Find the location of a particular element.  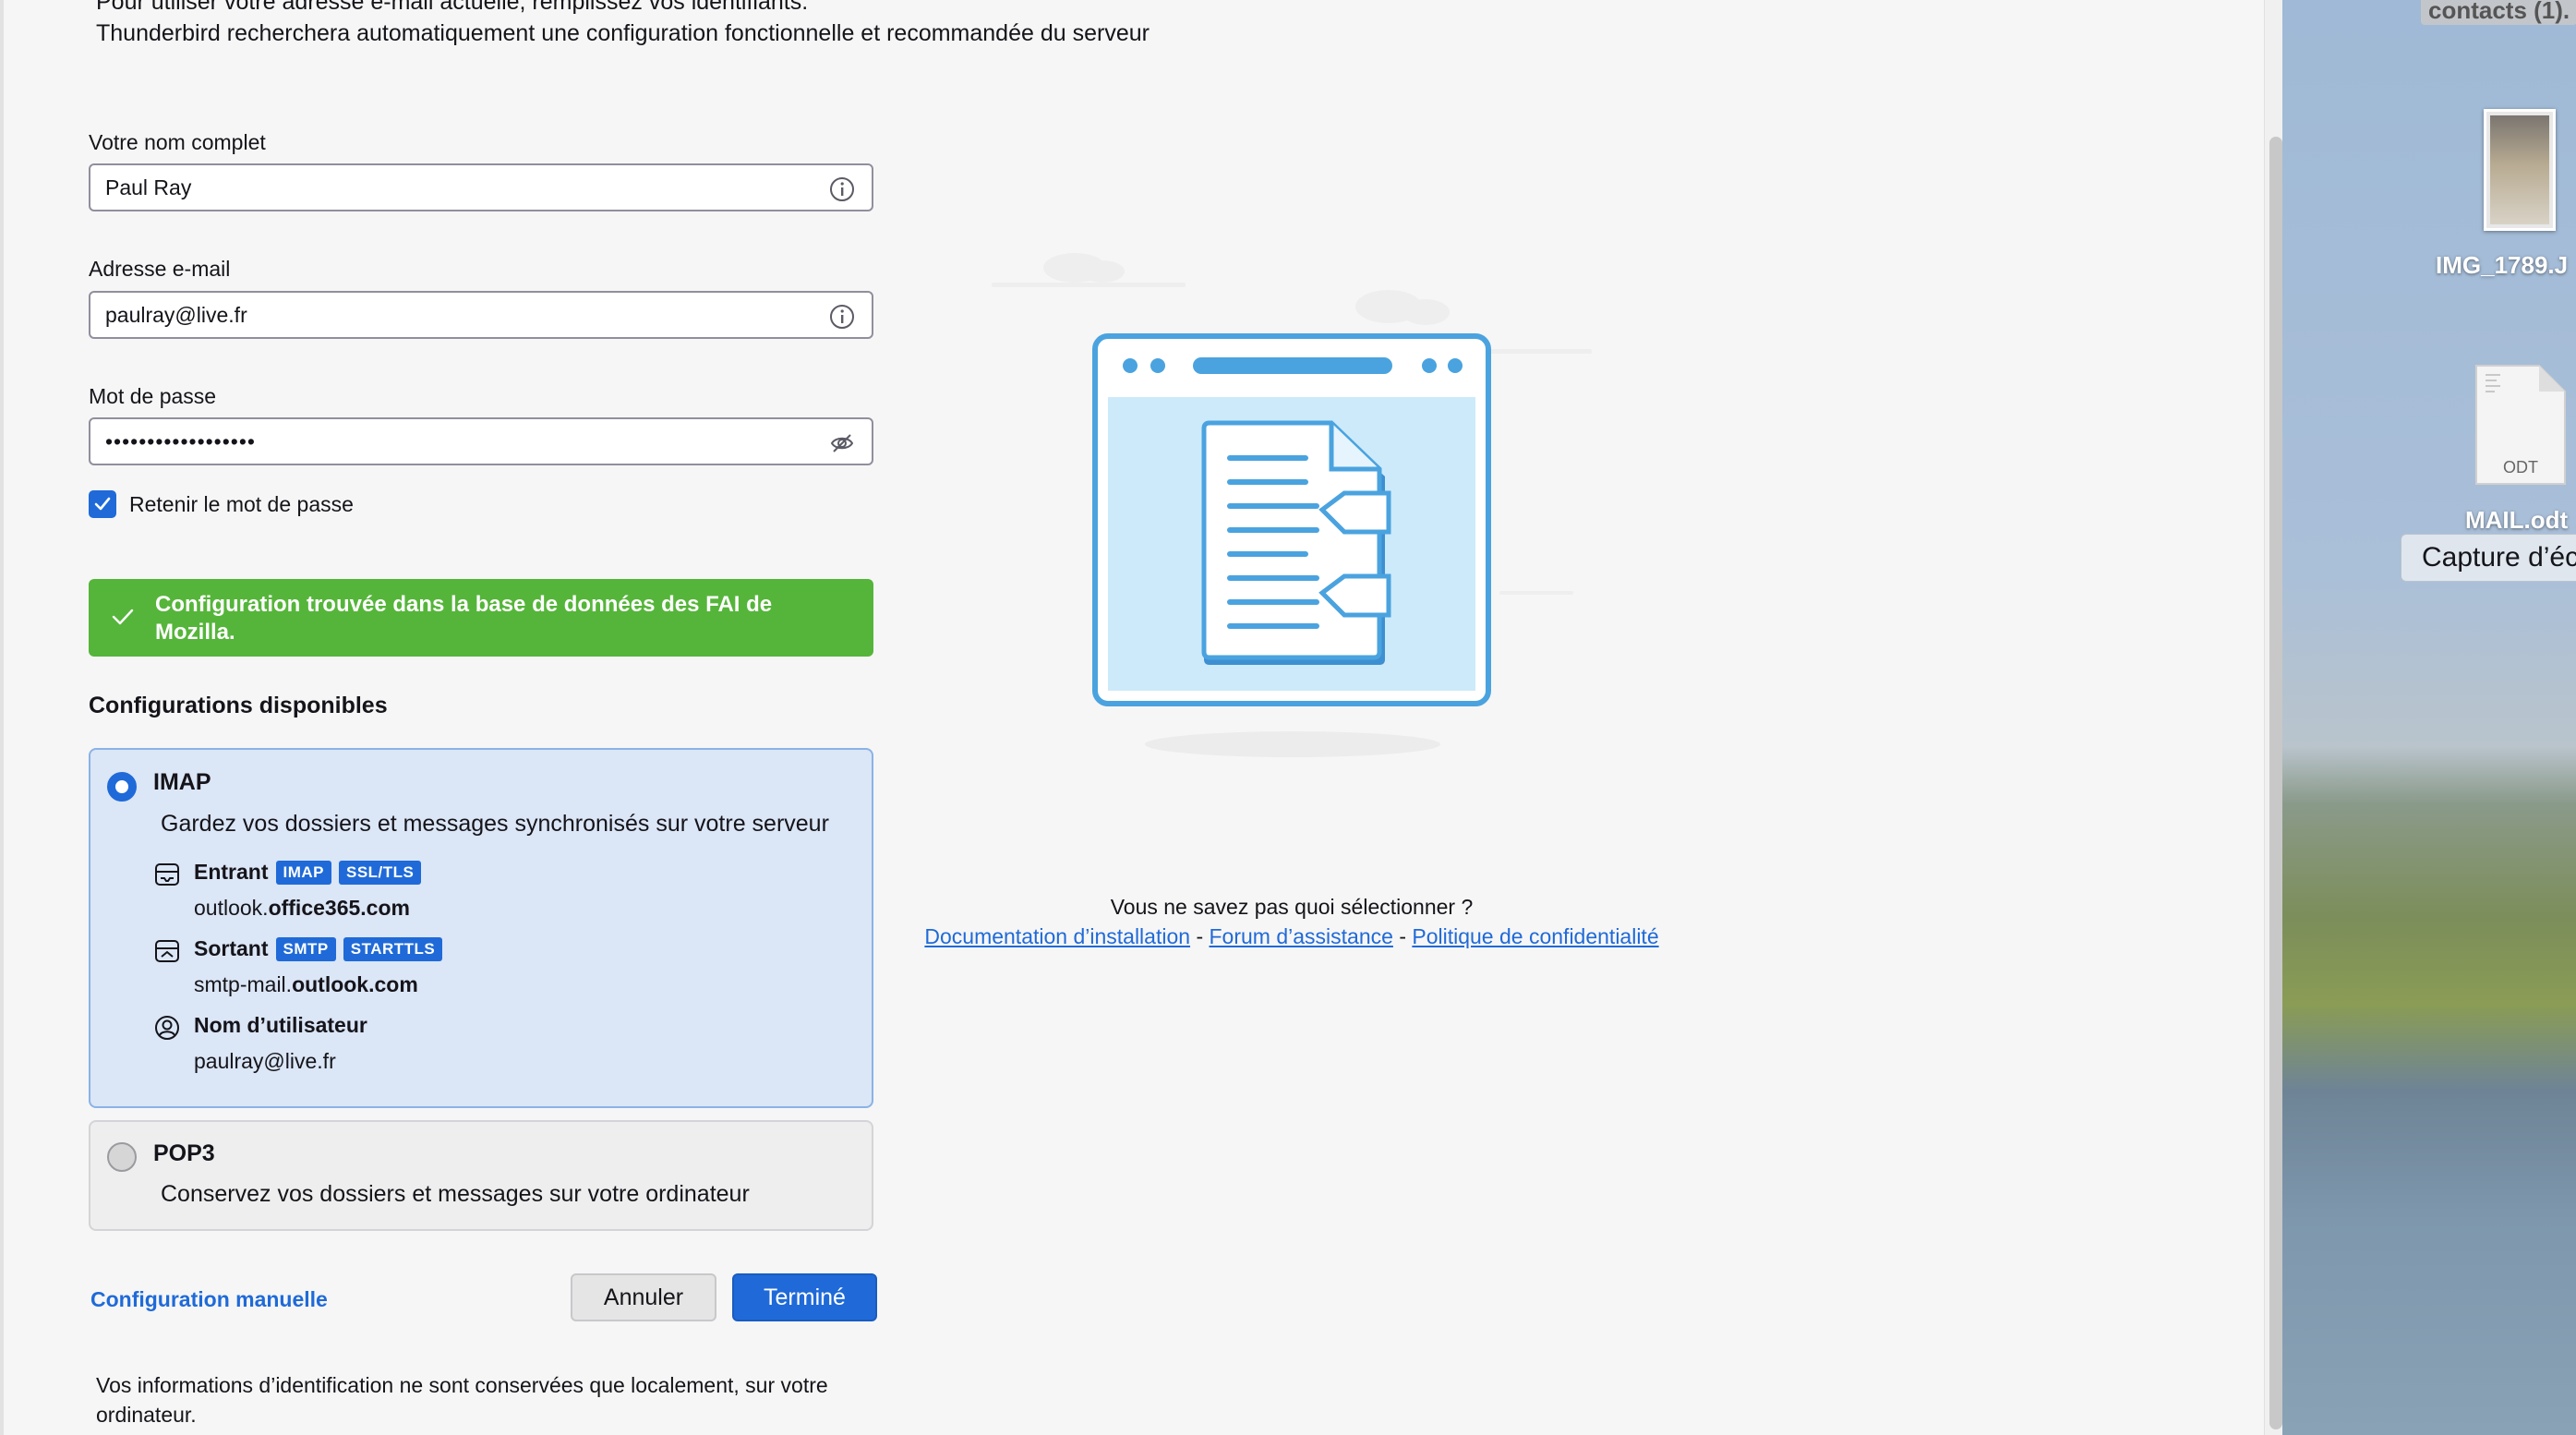

cancel-button: Annuler is located at coordinates (643, 1297).